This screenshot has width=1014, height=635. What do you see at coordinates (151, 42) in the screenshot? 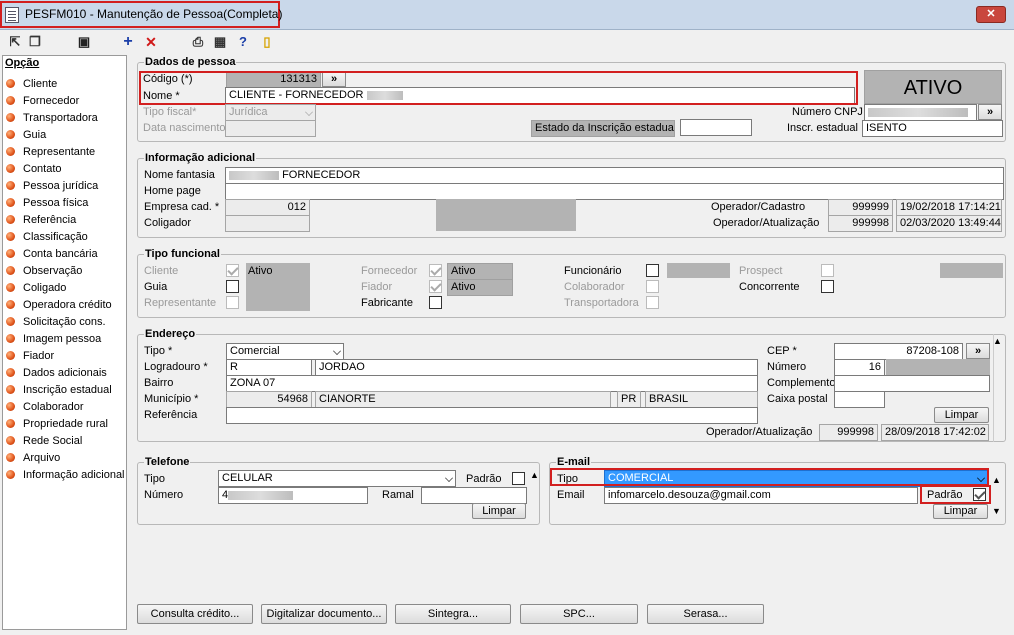
I see `delete-icon: ✕` at bounding box center [151, 42].